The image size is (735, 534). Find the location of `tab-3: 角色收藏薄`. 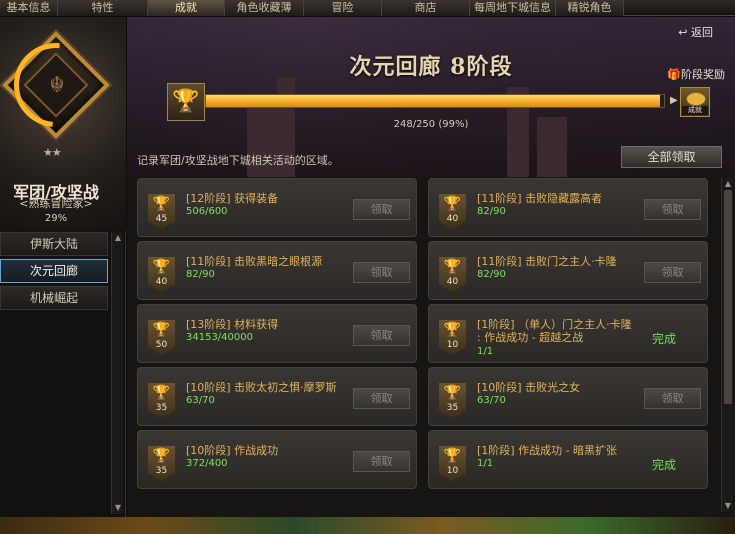

tab-3: 角色收藏薄 is located at coordinates (264, 8).